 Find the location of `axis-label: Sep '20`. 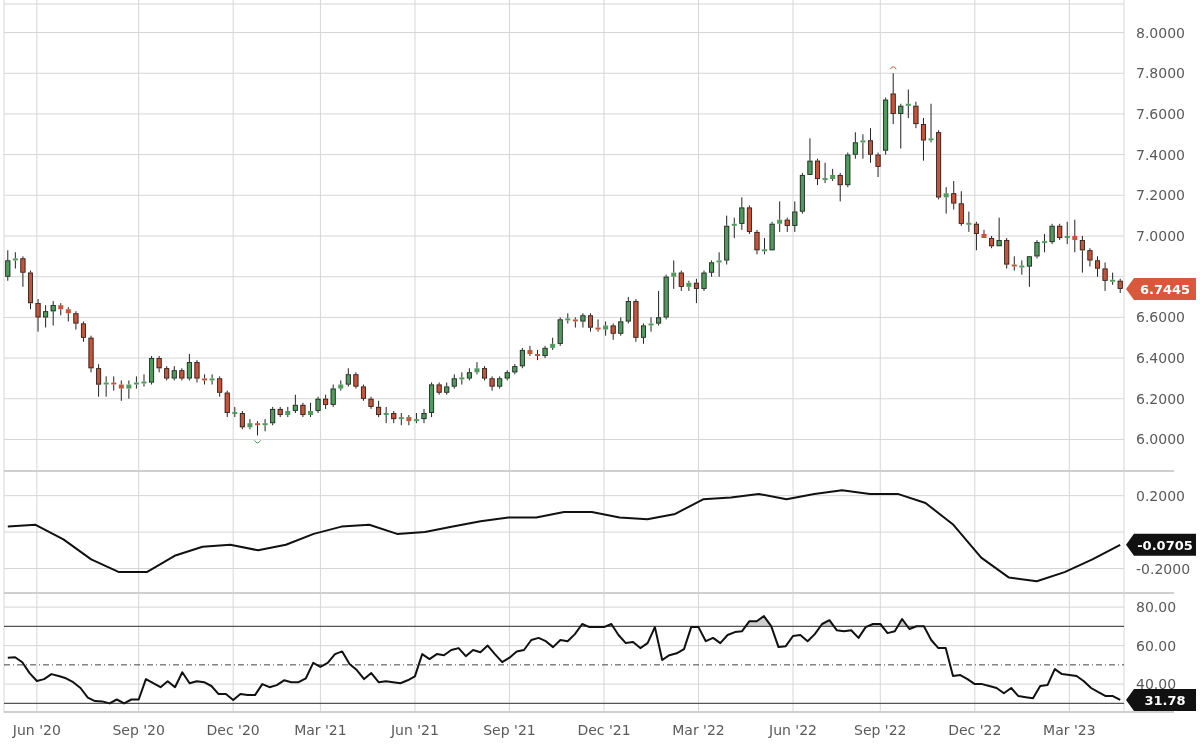

axis-label: Sep '20 is located at coordinates (138, 730).